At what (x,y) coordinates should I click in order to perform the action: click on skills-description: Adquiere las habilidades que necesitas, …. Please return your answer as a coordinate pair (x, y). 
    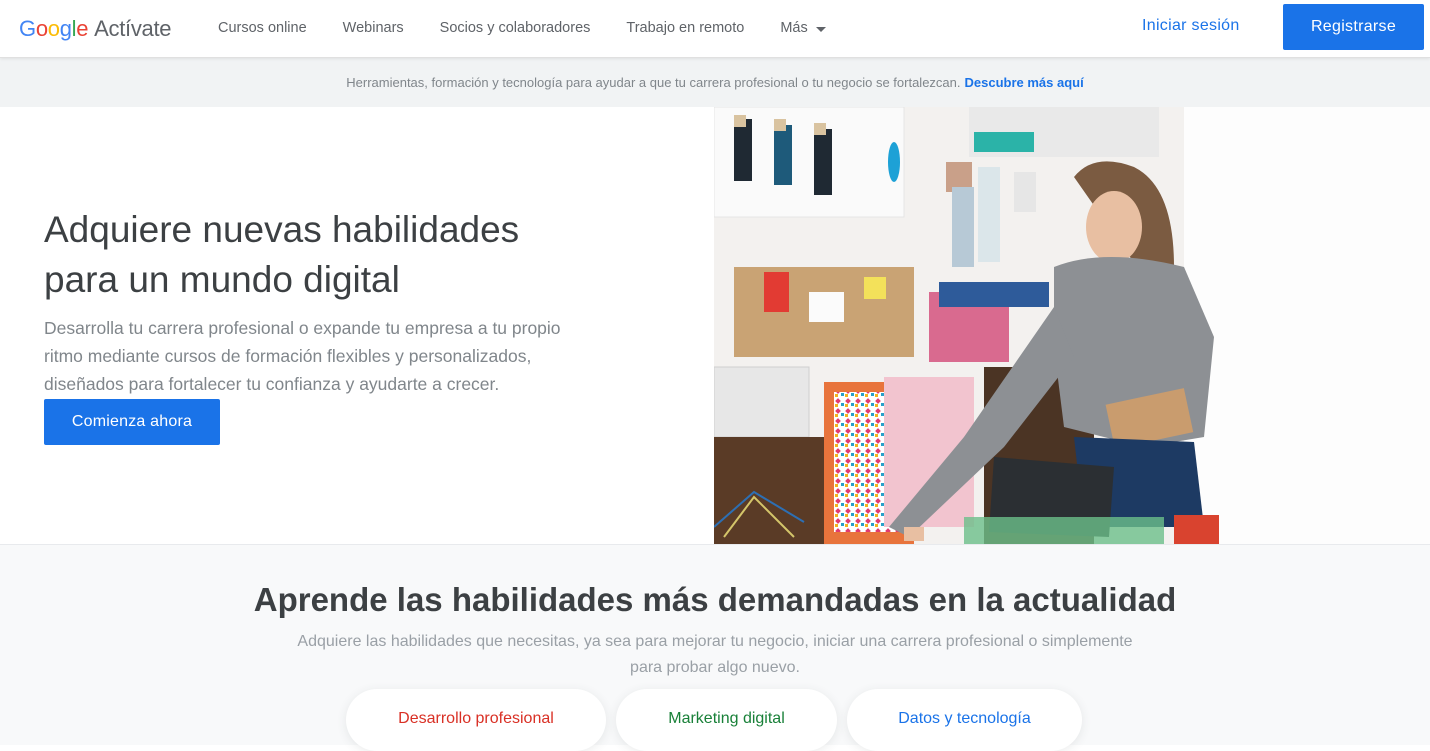
    Looking at the image, I should click on (715, 654).